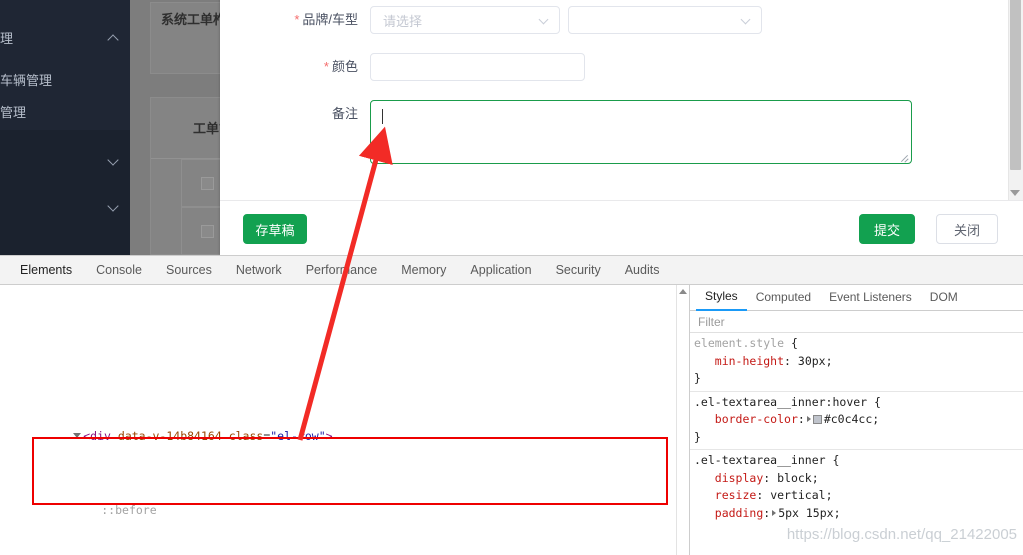  Describe the element at coordinates (683, 291) in the screenshot. I see `scroll-up-arrow-icon` at that location.